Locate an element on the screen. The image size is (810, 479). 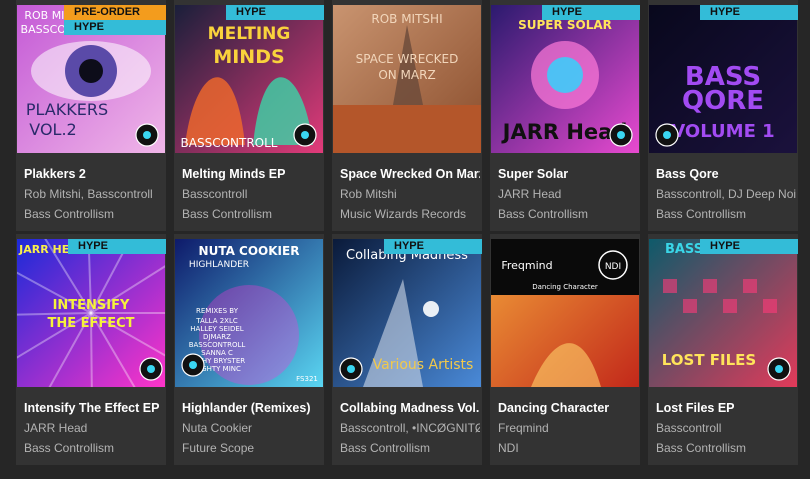
cover-text: Various Artists is located at coordinates (423, 365).